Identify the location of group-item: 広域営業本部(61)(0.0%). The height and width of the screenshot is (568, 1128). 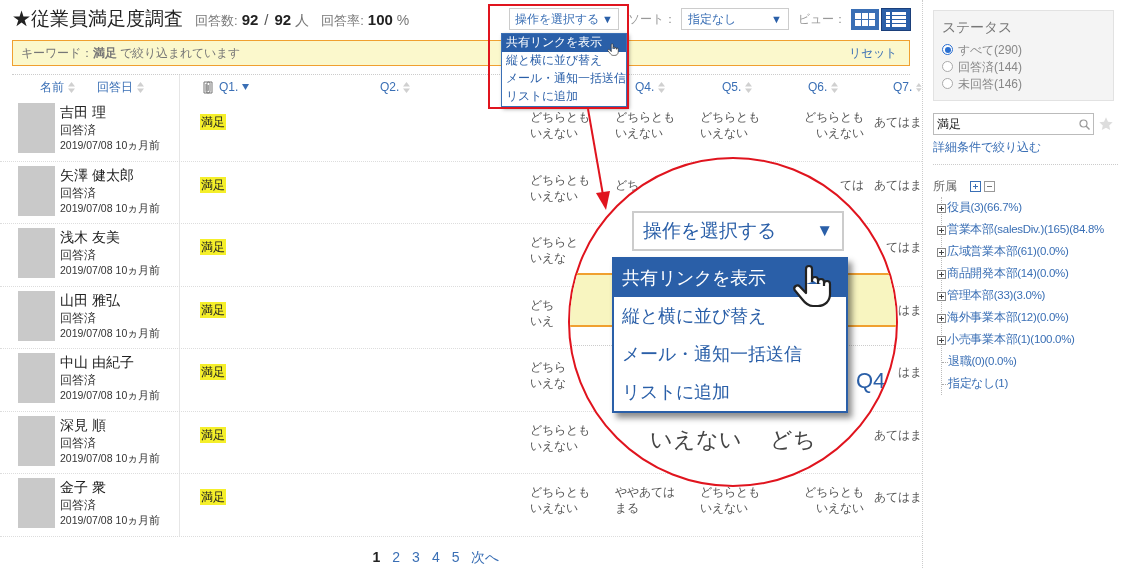
(1008, 252).